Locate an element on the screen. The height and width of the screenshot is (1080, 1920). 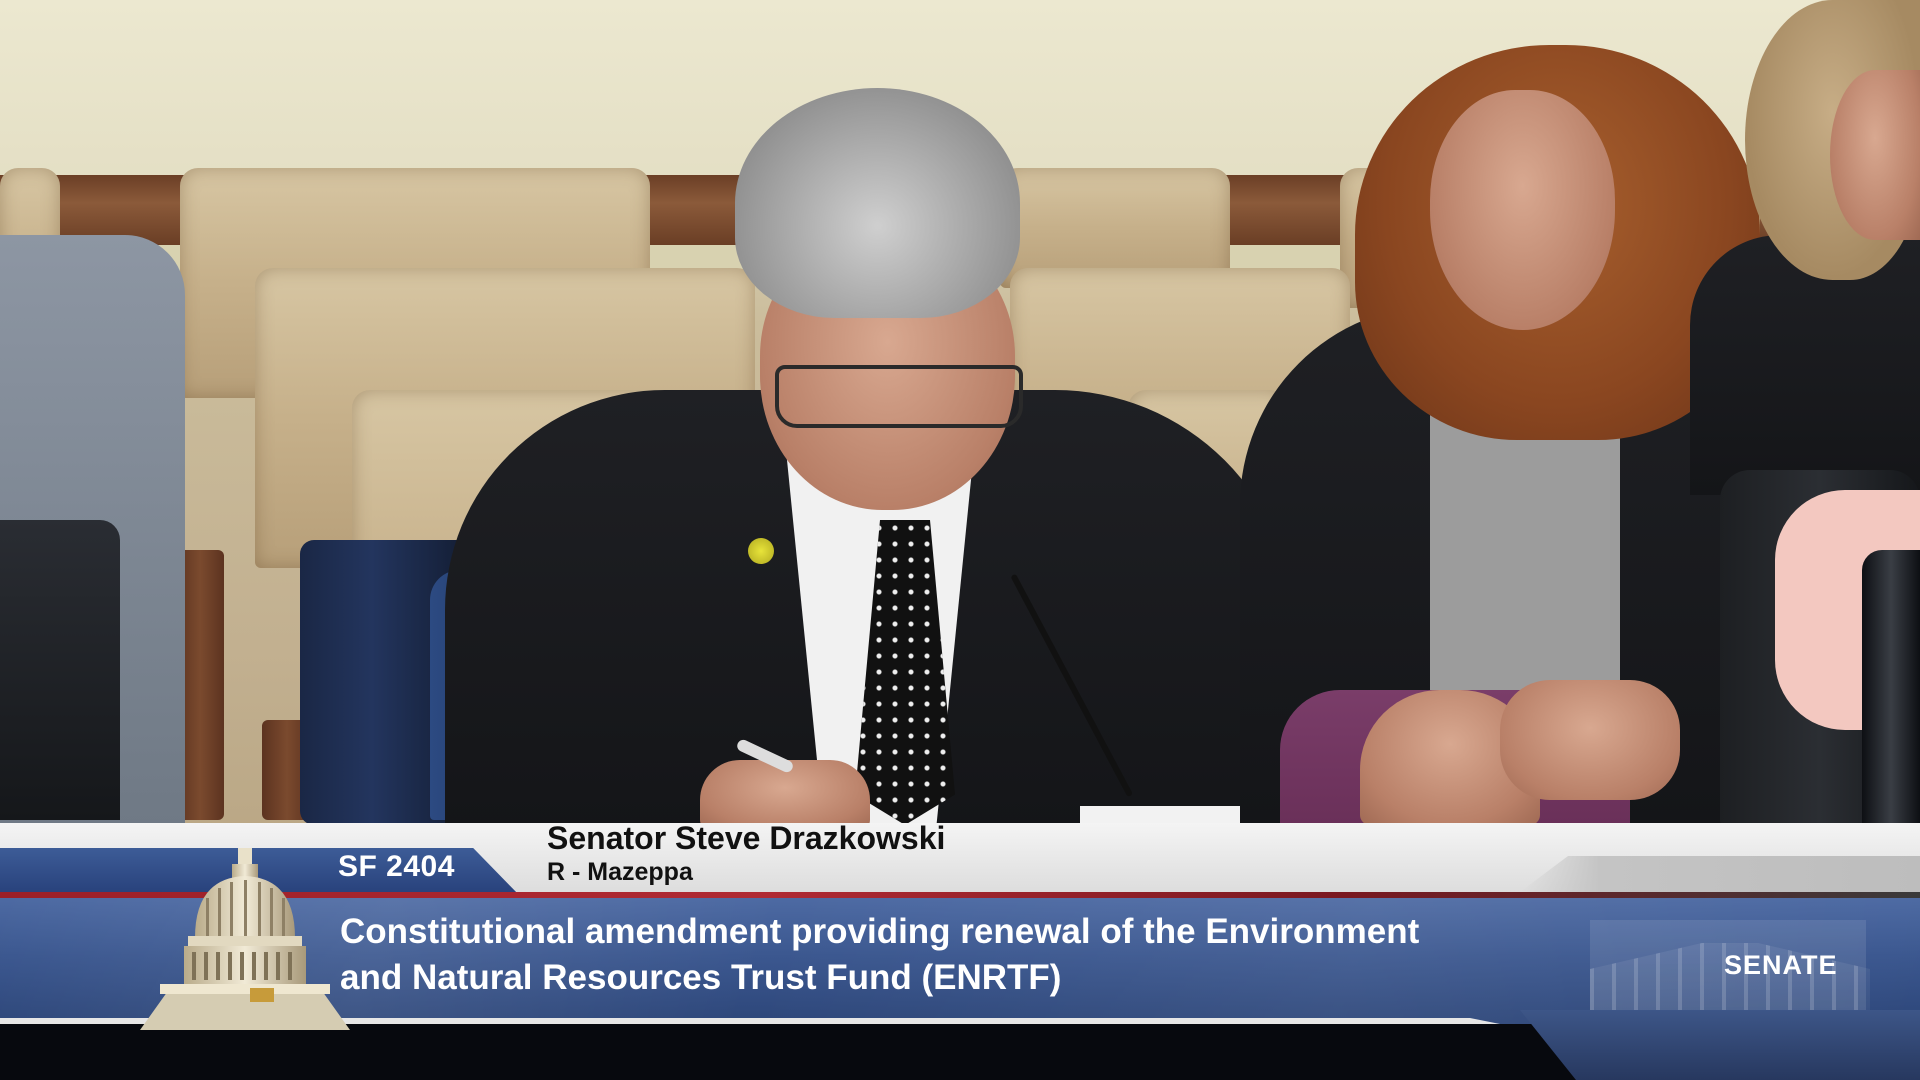
speaker-affiliation: R - Mazeppa is located at coordinates (620, 872).